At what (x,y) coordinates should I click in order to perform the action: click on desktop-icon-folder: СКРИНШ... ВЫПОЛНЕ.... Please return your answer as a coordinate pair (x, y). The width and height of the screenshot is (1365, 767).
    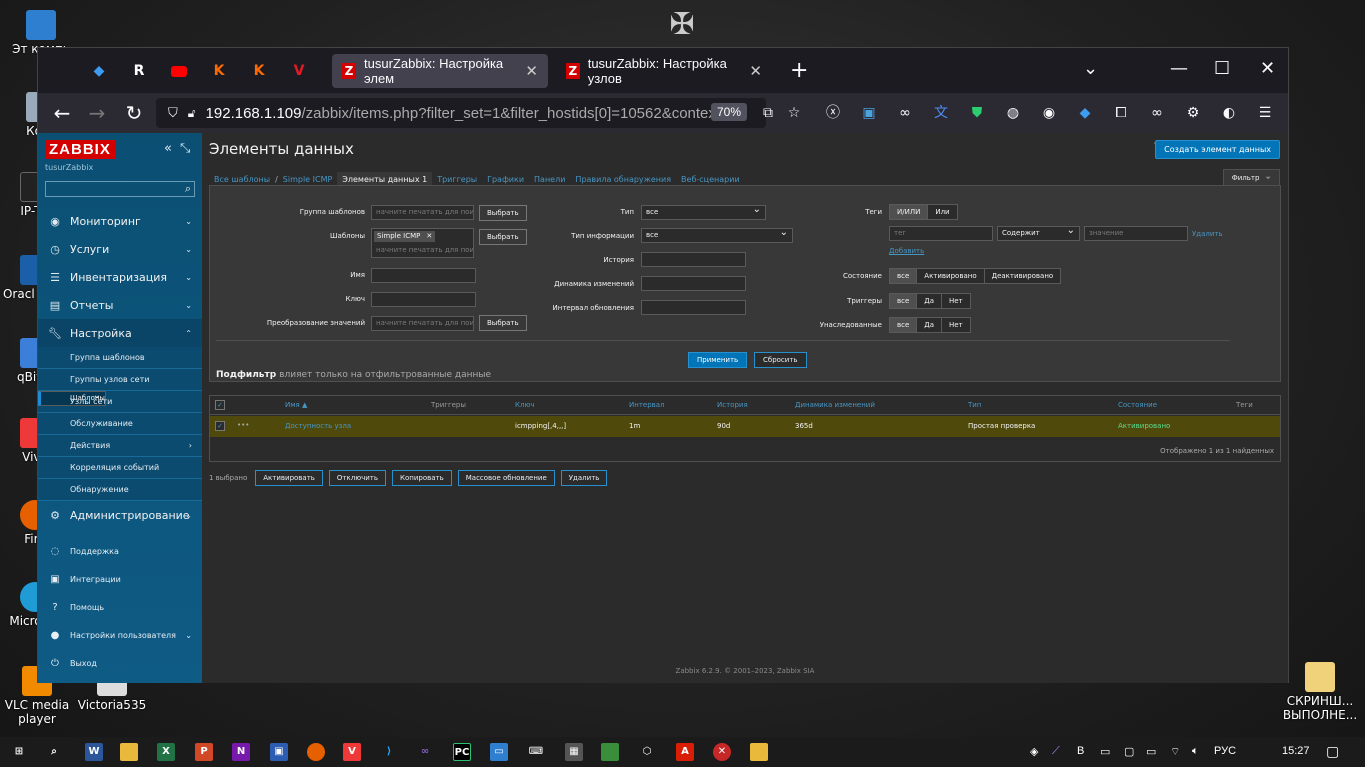
    Looking at the image, I should click on (1320, 692).